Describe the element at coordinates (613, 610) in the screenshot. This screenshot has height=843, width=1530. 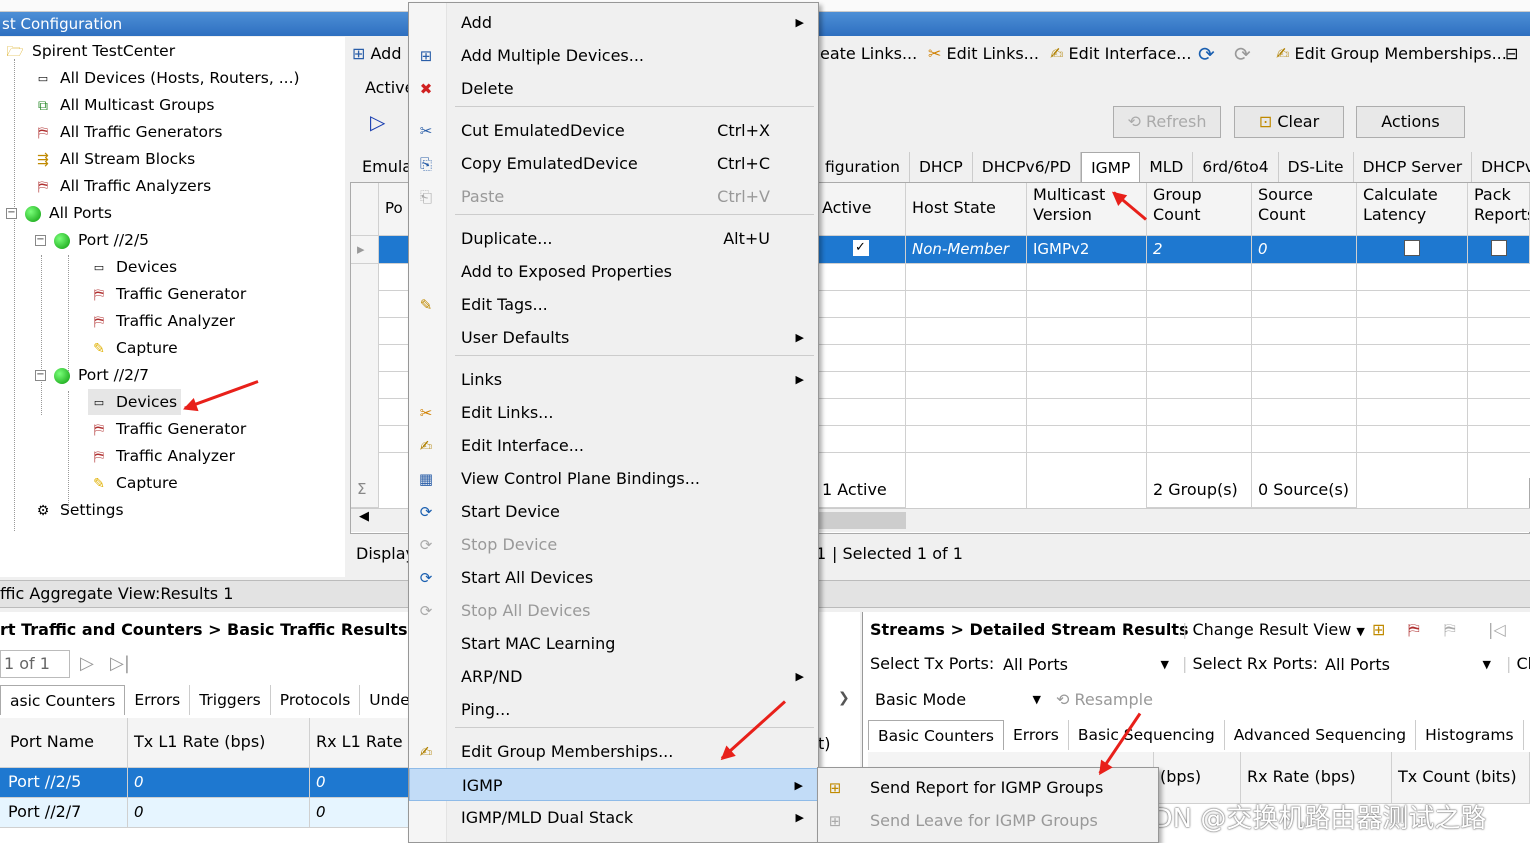
I see `menu-item-stop-all-devices: ⟳ Stop All Devices` at that location.